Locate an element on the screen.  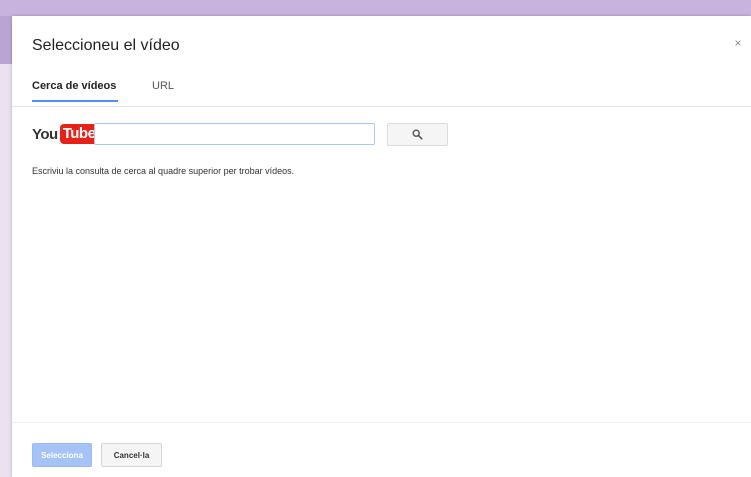
close-icon: × is located at coordinates (738, 43).